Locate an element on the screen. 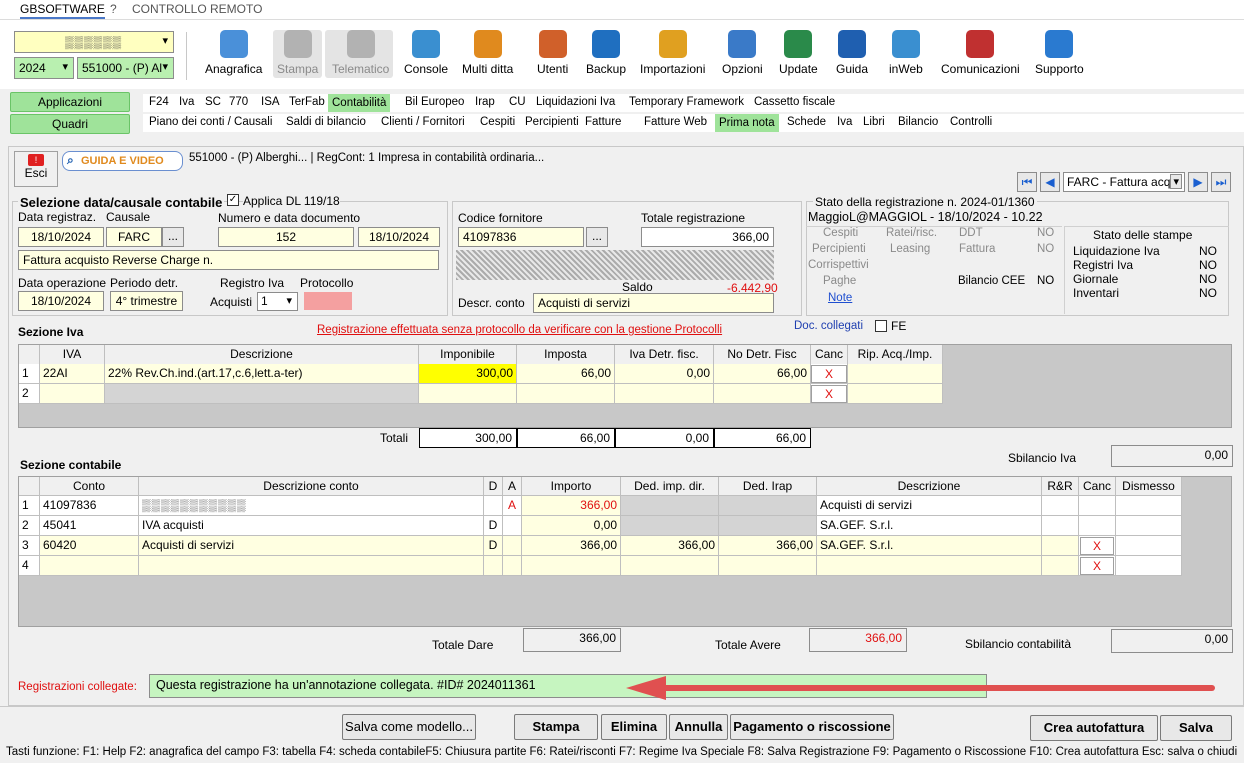  imponibile-cell is located at coordinates (468, 394).